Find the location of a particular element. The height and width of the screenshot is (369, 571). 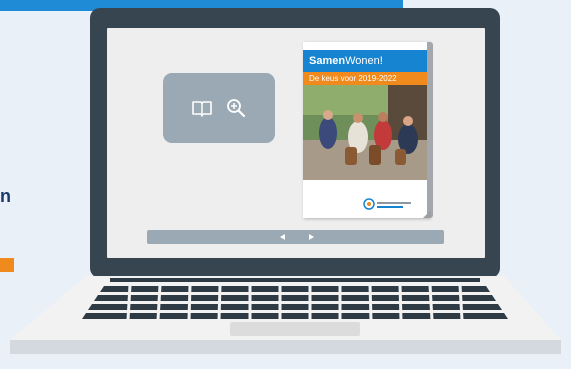

chevron-right-icon is located at coordinates (311, 237).